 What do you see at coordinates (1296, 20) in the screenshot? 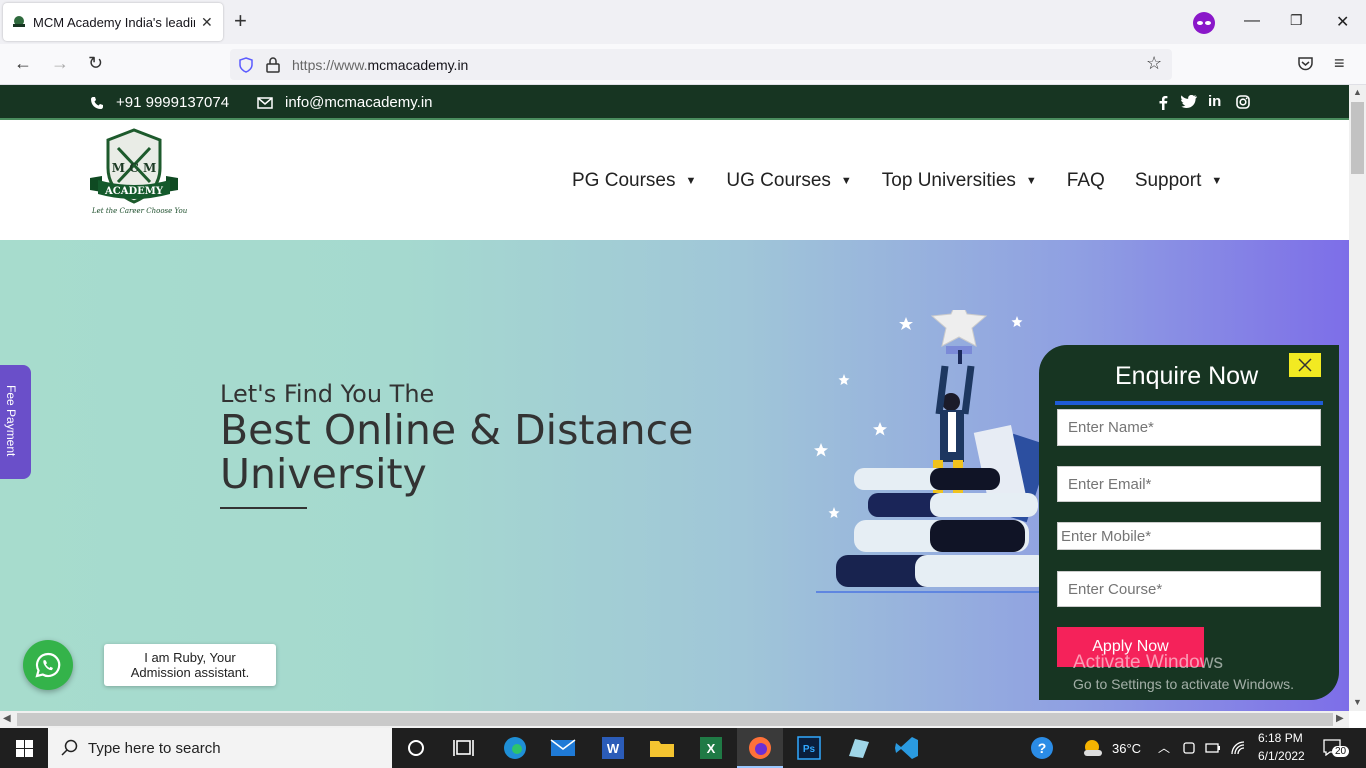
I see `restore-icon: ❐` at bounding box center [1296, 20].